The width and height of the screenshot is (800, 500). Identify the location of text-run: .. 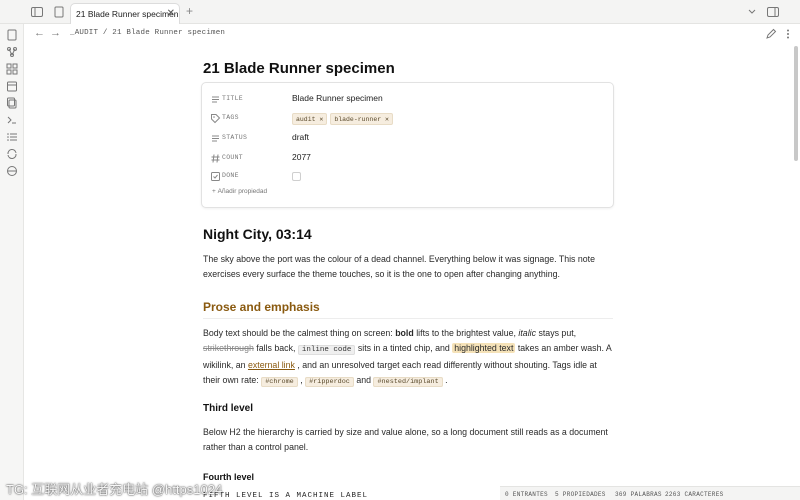
(445, 380).